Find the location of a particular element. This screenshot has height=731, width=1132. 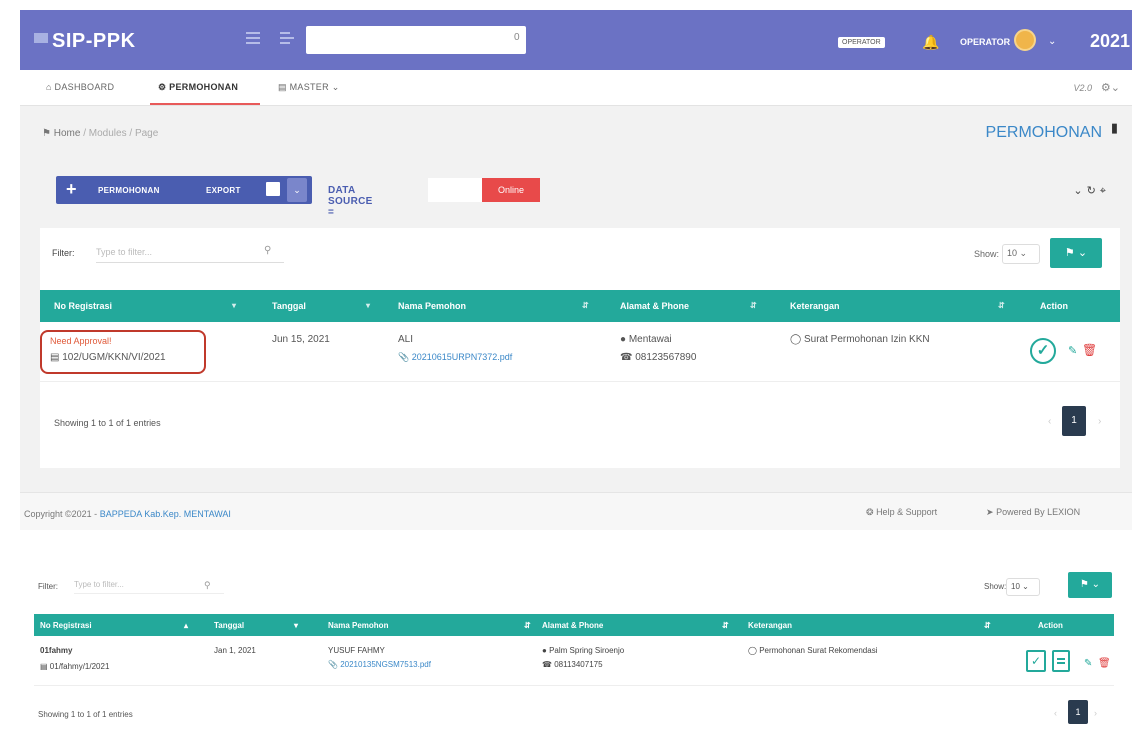

sort-icon: ▴ is located at coordinates (186, 625).